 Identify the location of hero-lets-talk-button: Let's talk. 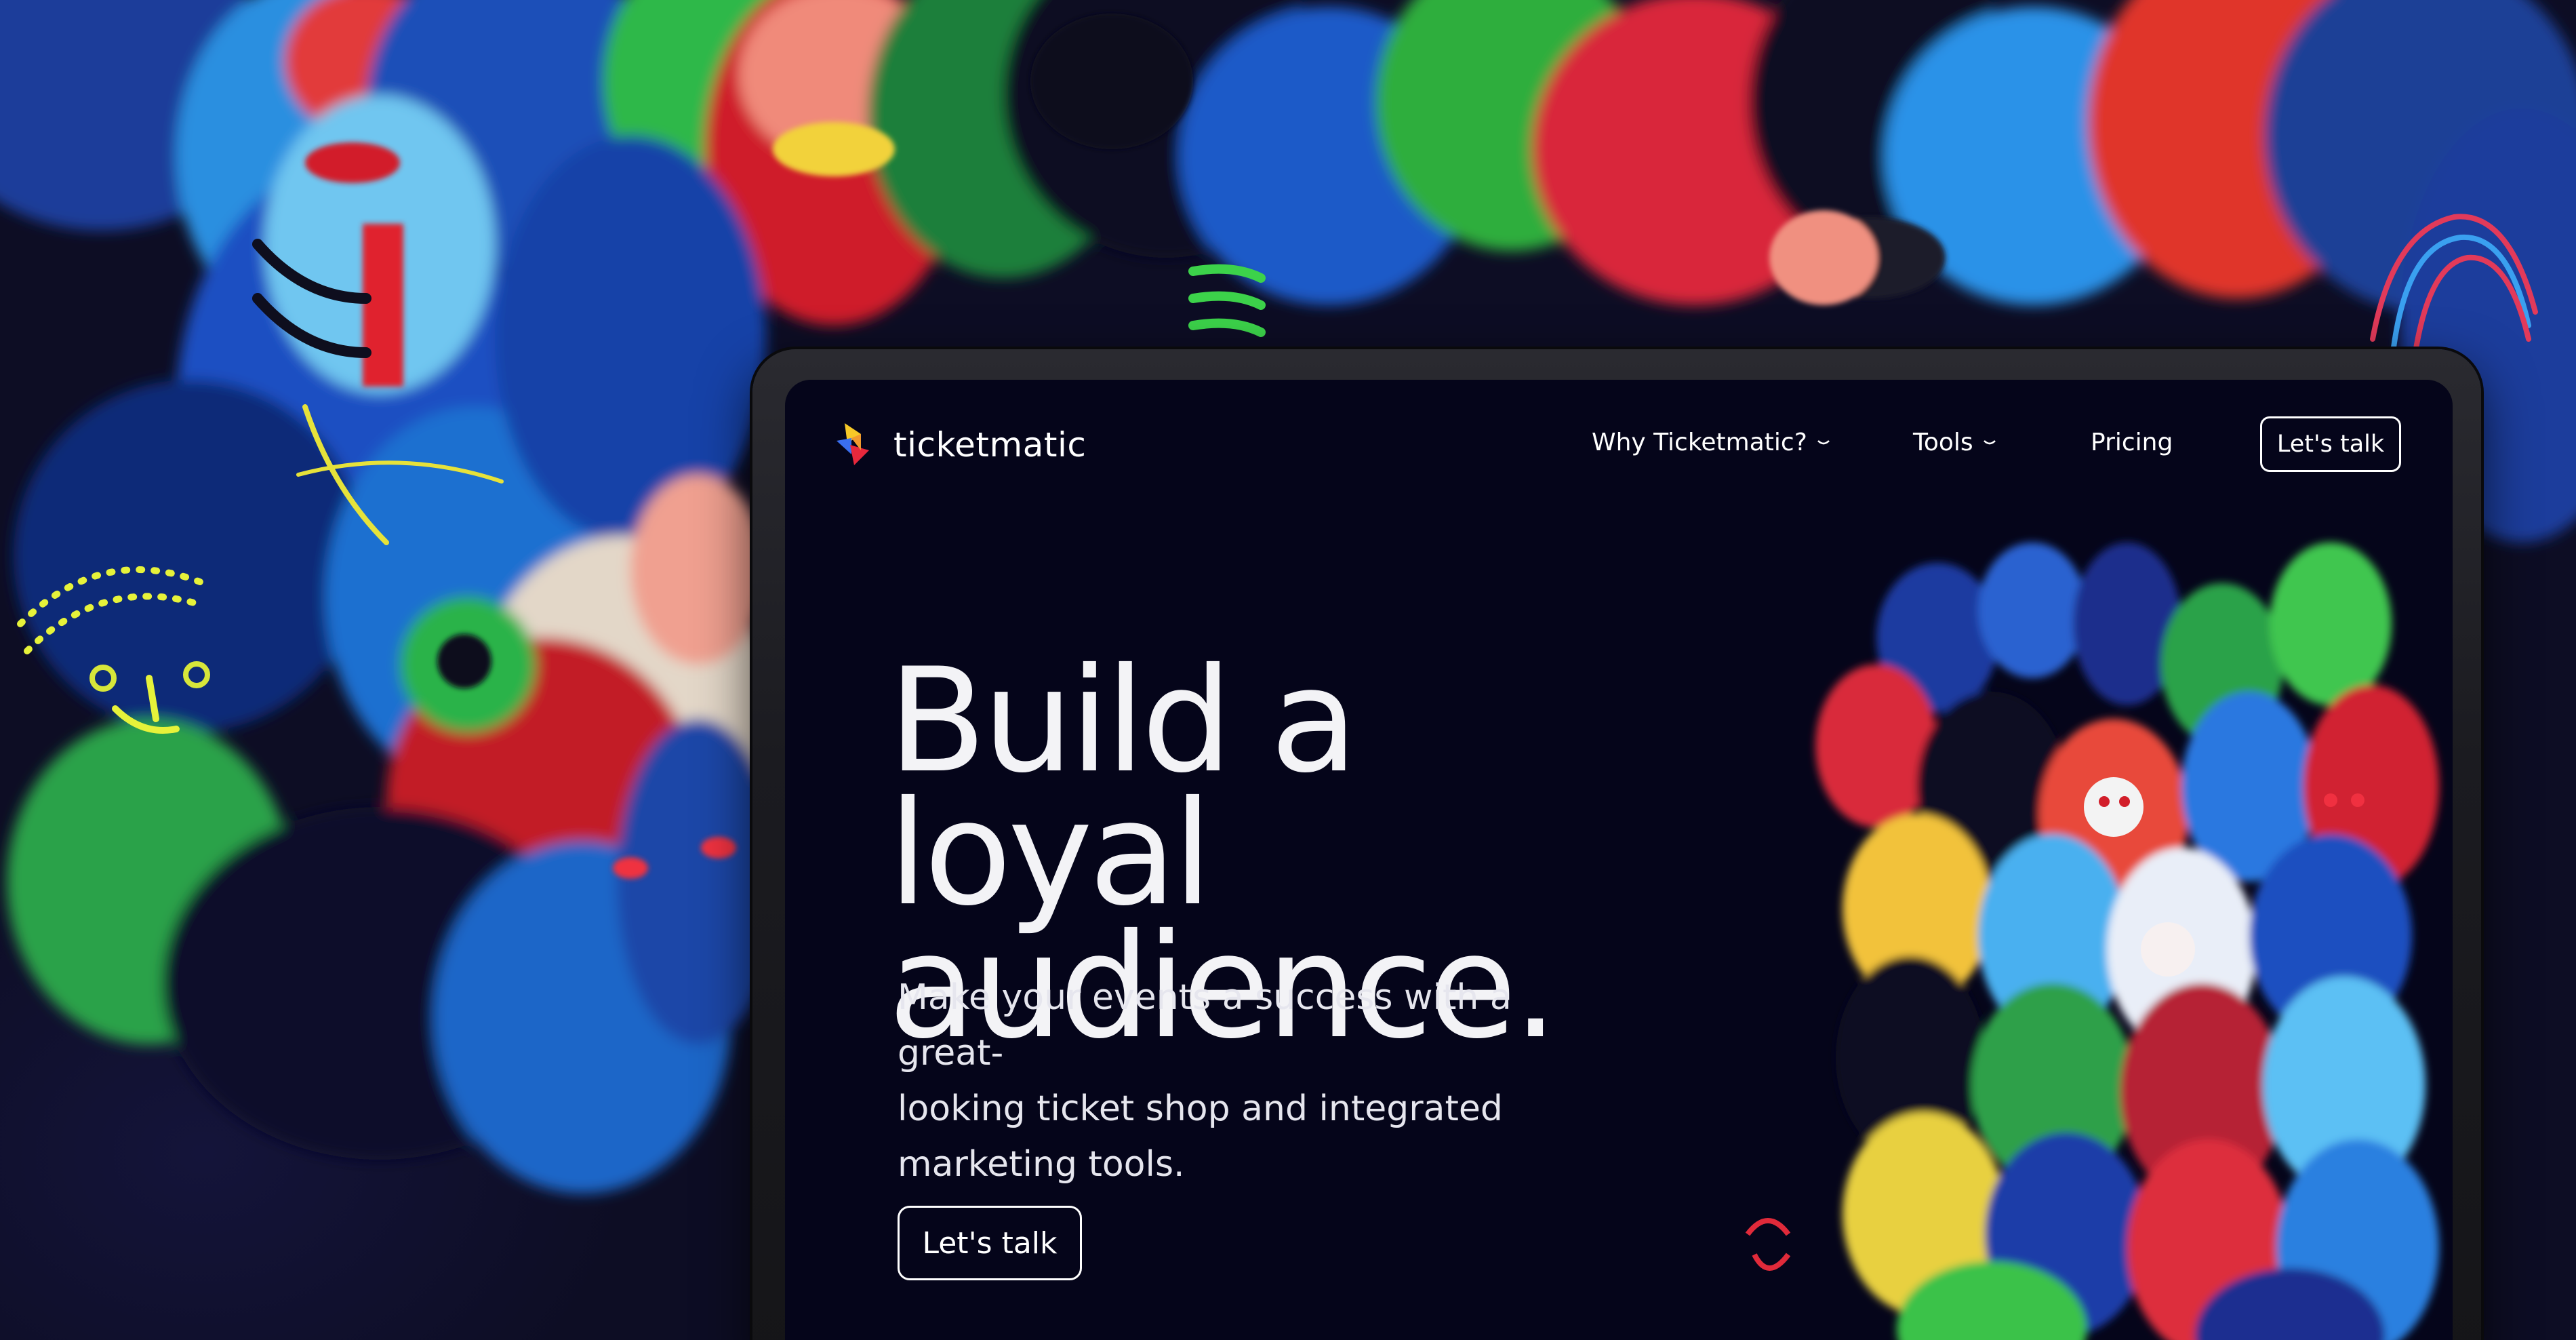
(990, 1243).